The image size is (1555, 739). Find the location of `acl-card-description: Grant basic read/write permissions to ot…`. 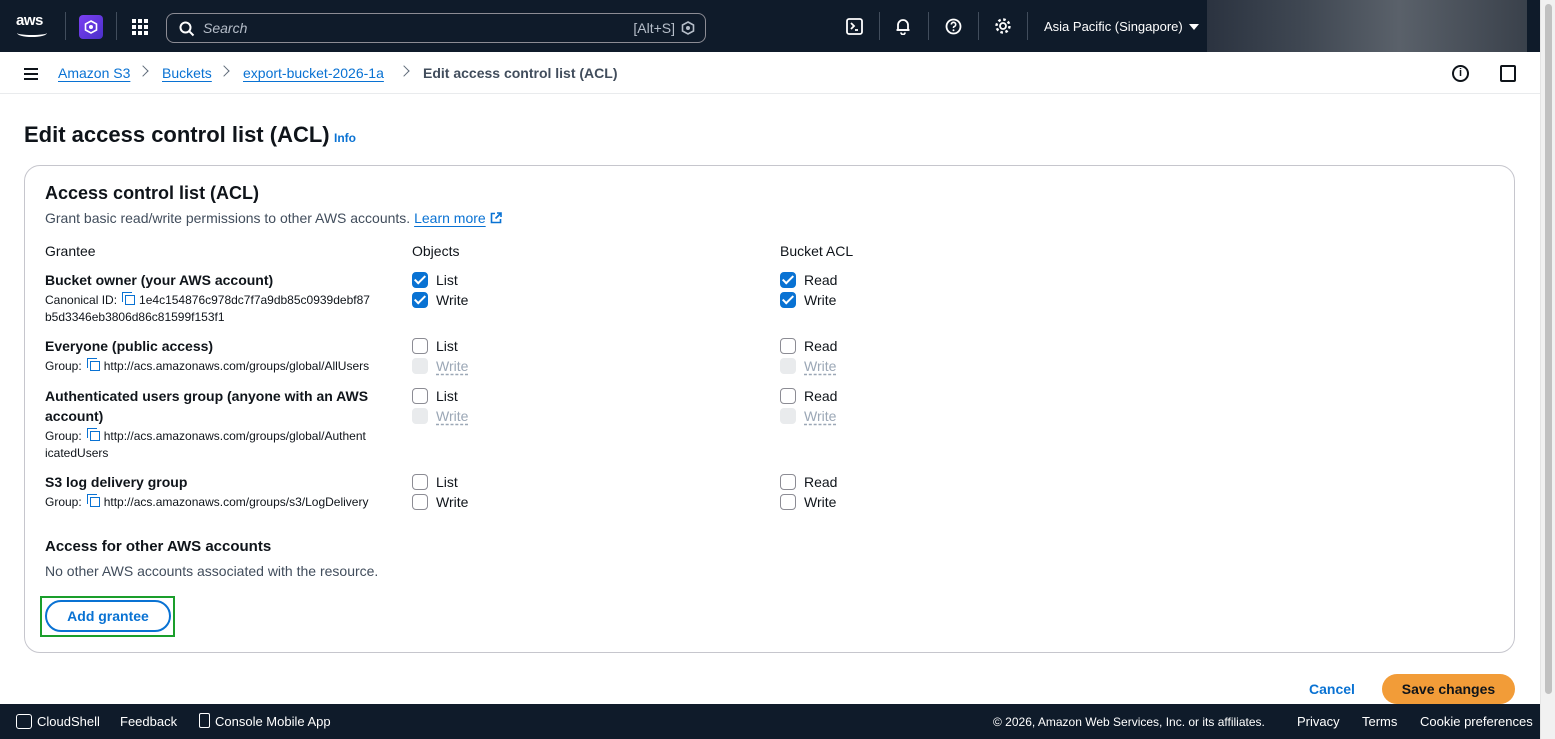

acl-card-description: Grant basic read/write permissions to ot… is located at coordinates (273, 218).